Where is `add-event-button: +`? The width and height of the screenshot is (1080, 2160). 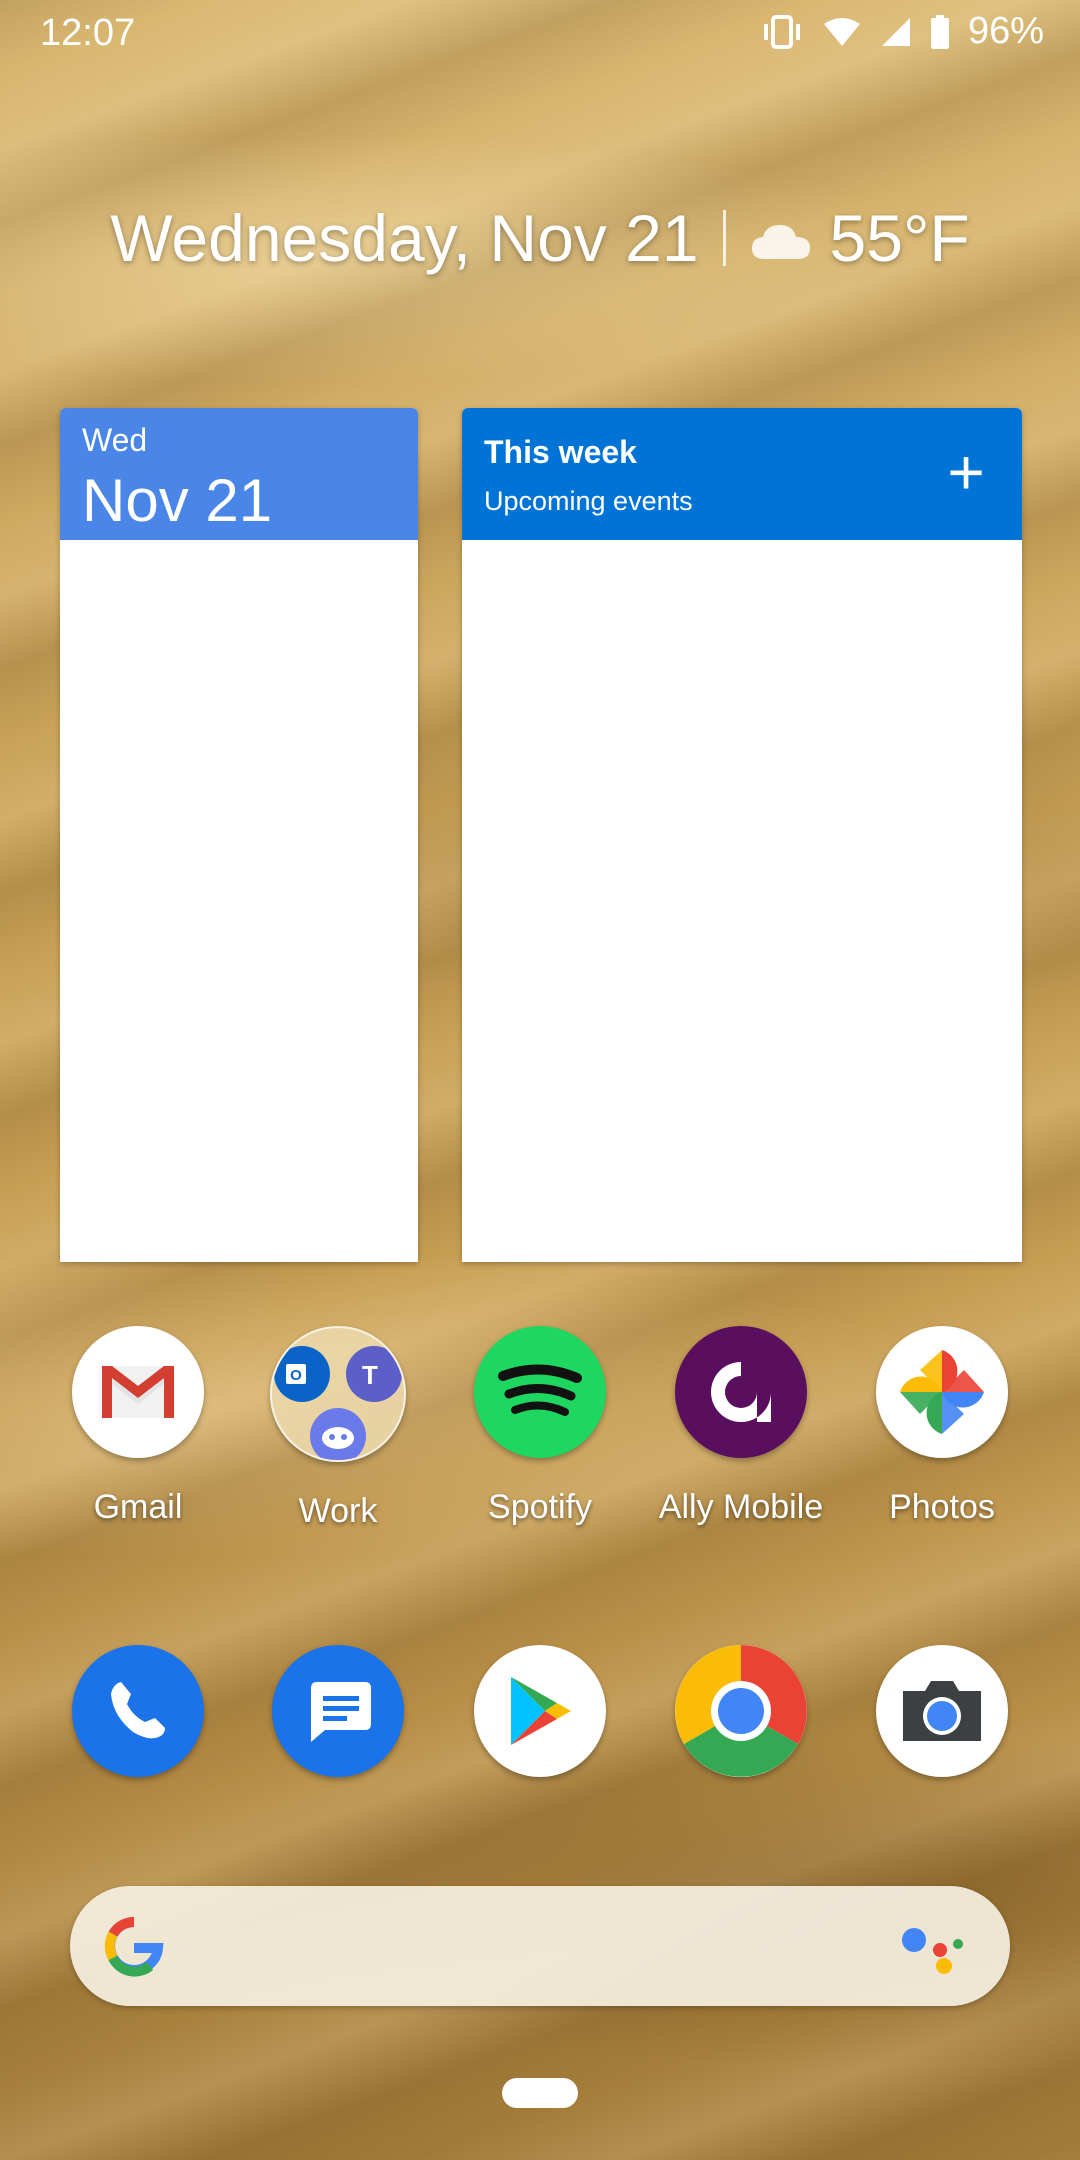 add-event-button: + is located at coordinates (966, 472).